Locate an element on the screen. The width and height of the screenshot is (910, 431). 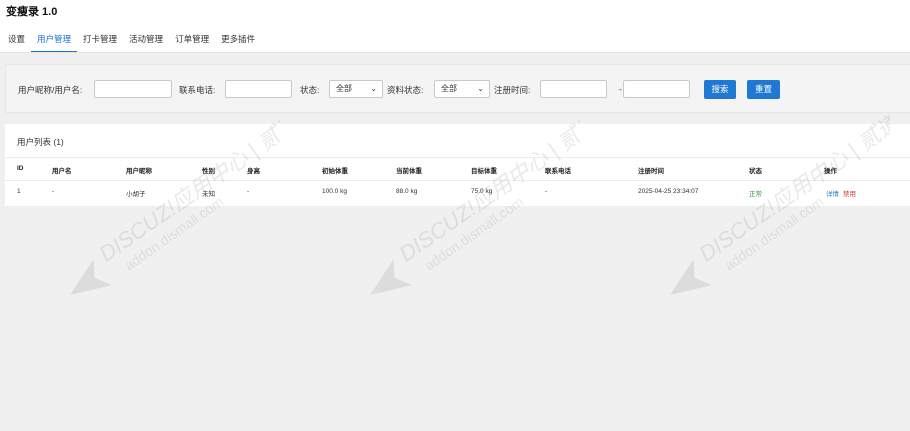
tab-activity-management: 活动管理 is located at coordinates (146, 41).